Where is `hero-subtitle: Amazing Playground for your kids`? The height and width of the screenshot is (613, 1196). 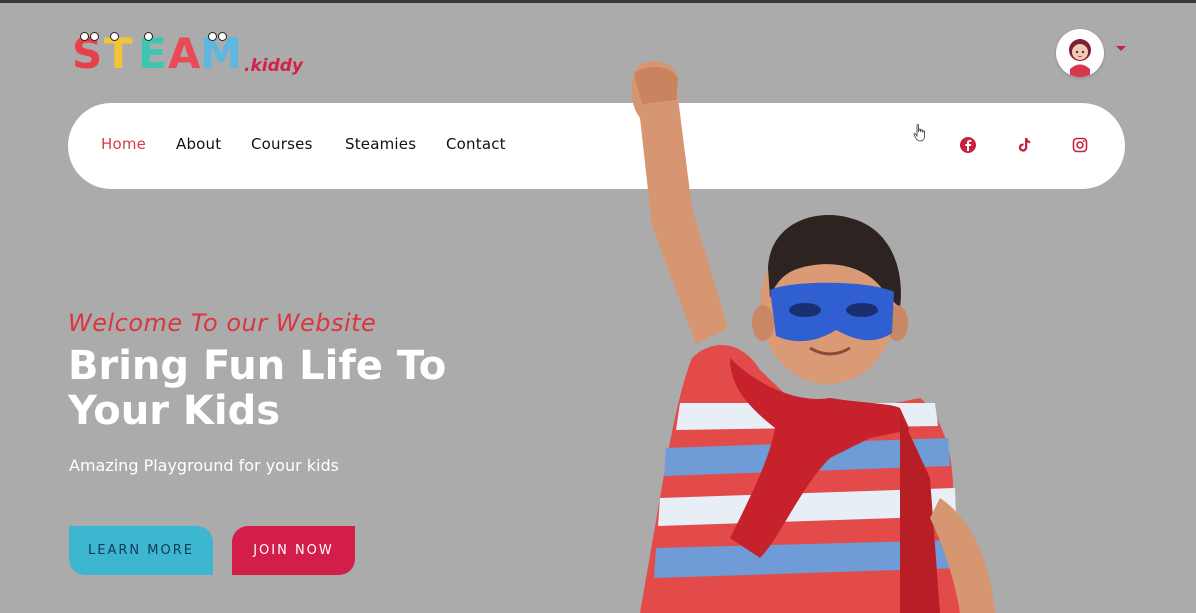
hero-subtitle: Amazing Playground for your kids is located at coordinates (204, 465).